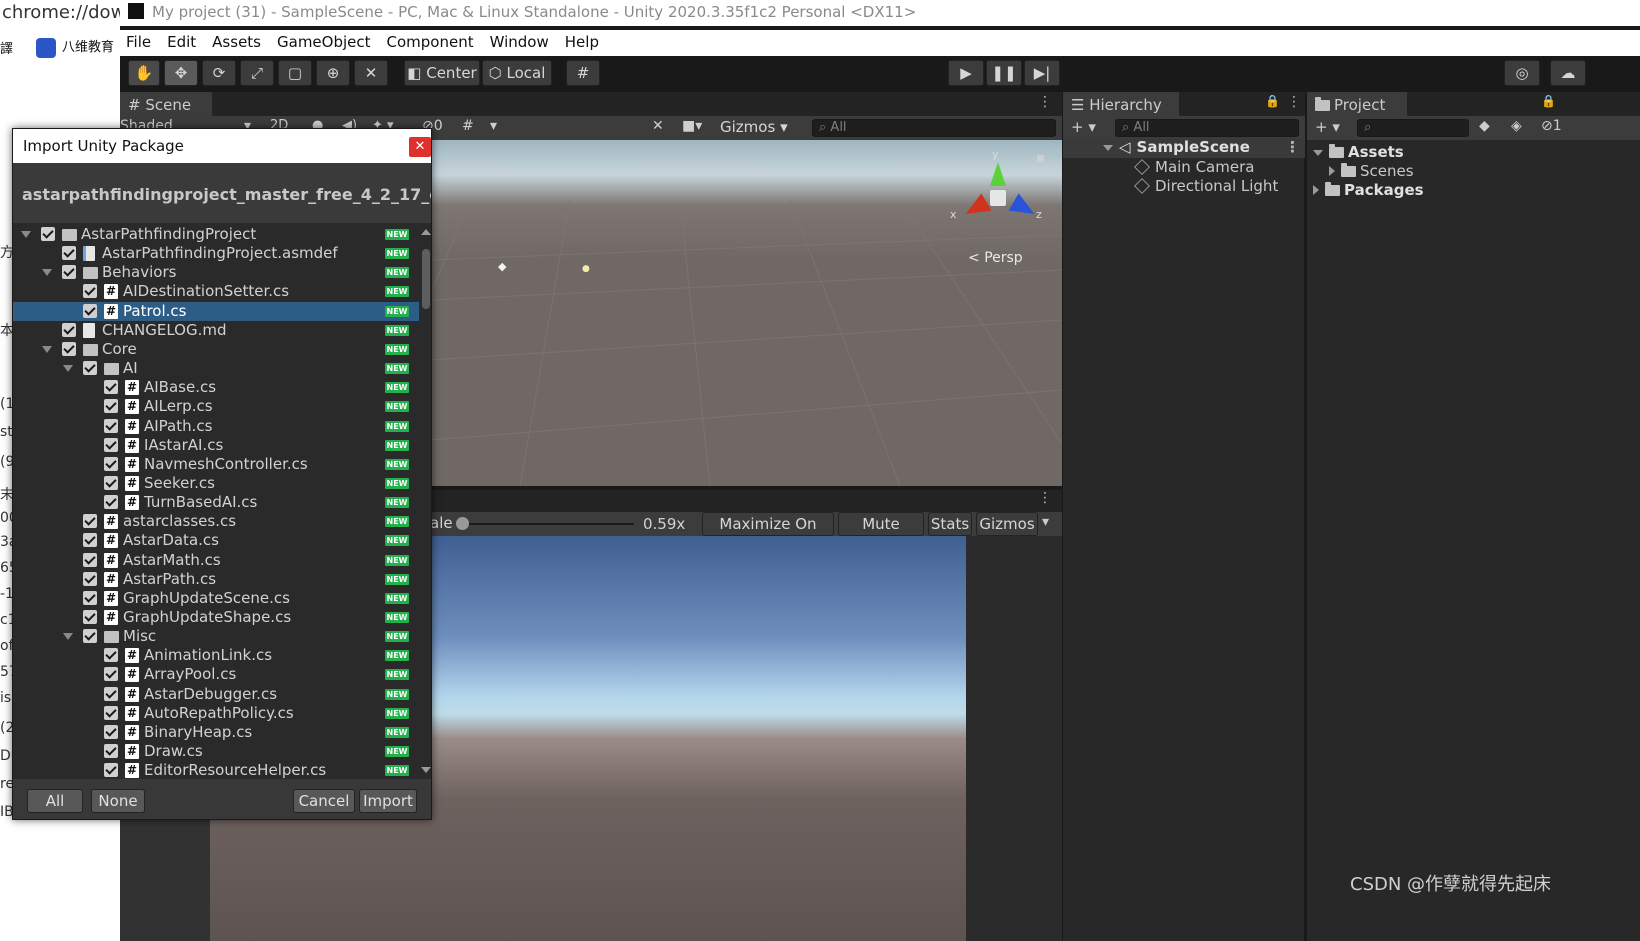 This screenshot has width=1640, height=941. What do you see at coordinates (1413, 128) in the screenshot?
I see `project-search-input: ⌕` at bounding box center [1413, 128].